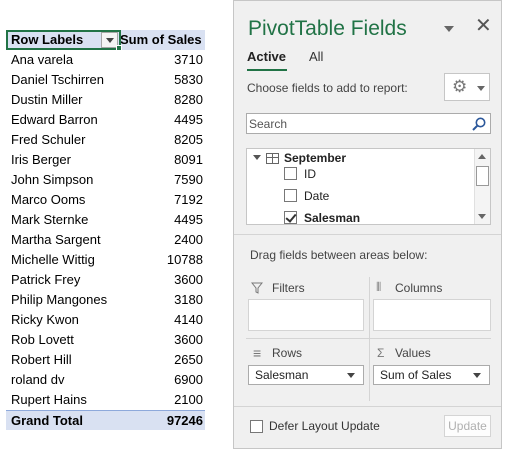  I want to click on row-label-cell: Fred Schuler, so click(48, 139).